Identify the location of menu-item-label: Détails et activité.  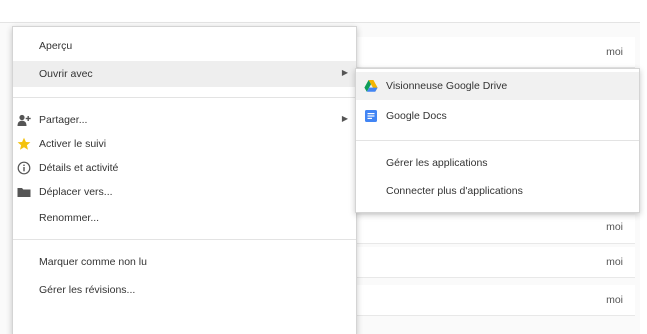
(79, 168).